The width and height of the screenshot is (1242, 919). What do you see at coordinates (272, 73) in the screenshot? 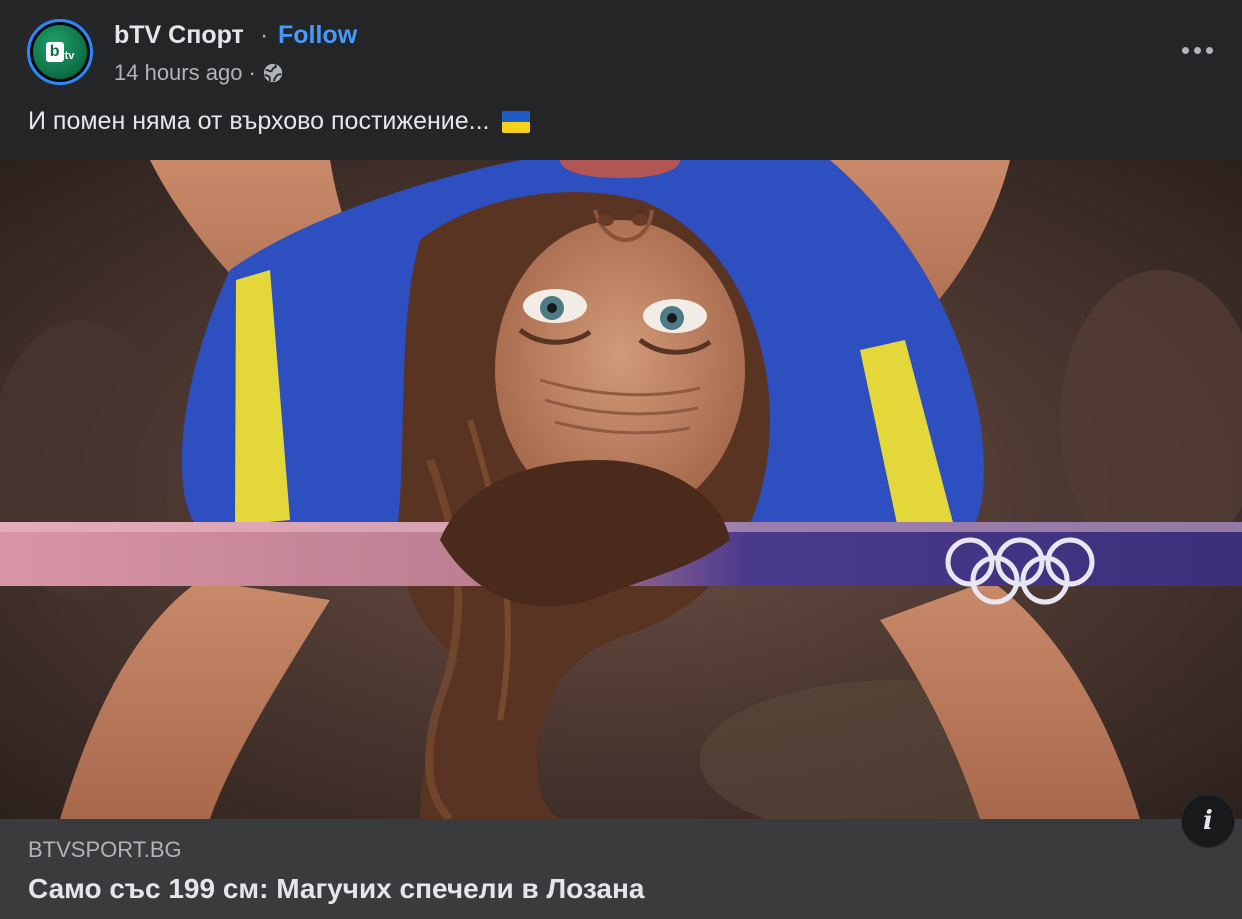
I see `globe-icon` at bounding box center [272, 73].